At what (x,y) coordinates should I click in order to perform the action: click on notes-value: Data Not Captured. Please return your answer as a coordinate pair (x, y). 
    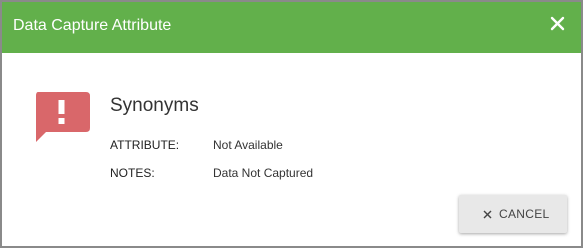
    Looking at the image, I should click on (263, 173).